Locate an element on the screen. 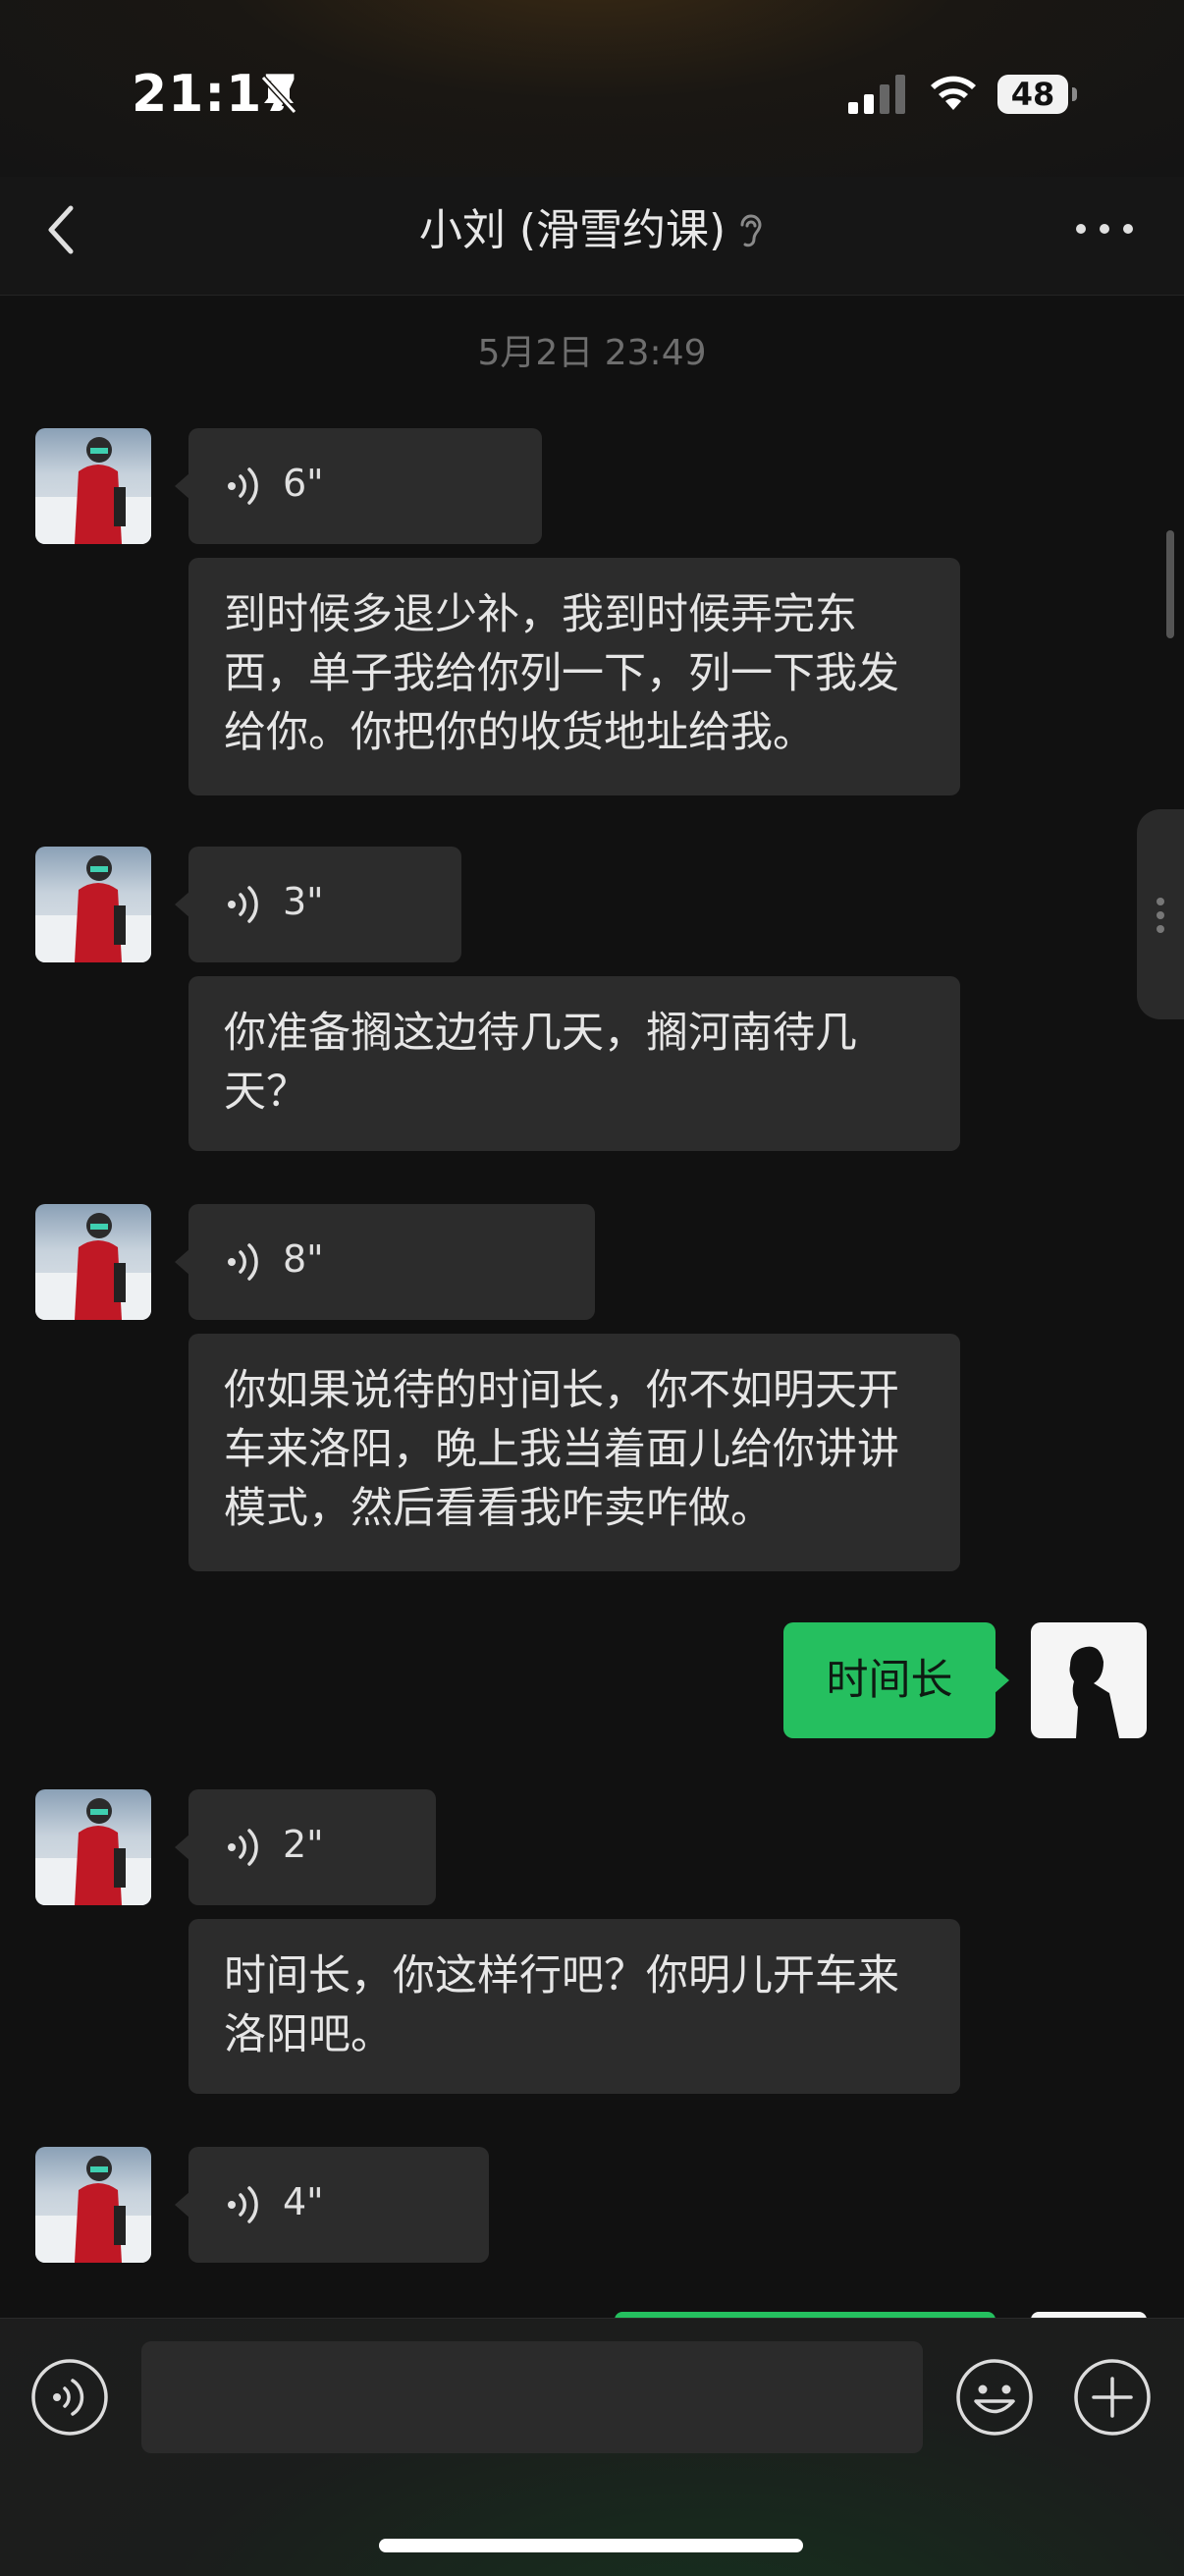 The height and width of the screenshot is (2576, 1184). side-drawer-handle is located at coordinates (1160, 914).